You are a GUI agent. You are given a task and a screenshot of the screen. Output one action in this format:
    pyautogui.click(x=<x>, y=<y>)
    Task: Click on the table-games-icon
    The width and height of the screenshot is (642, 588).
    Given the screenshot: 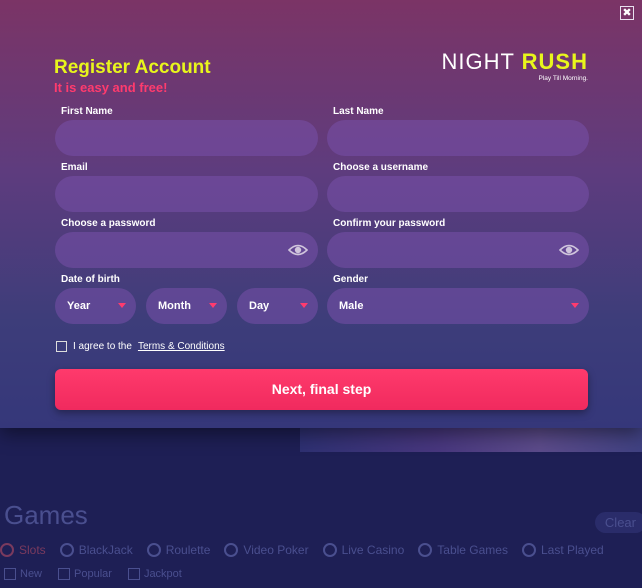 What is the action you would take?
    pyautogui.click(x=425, y=550)
    